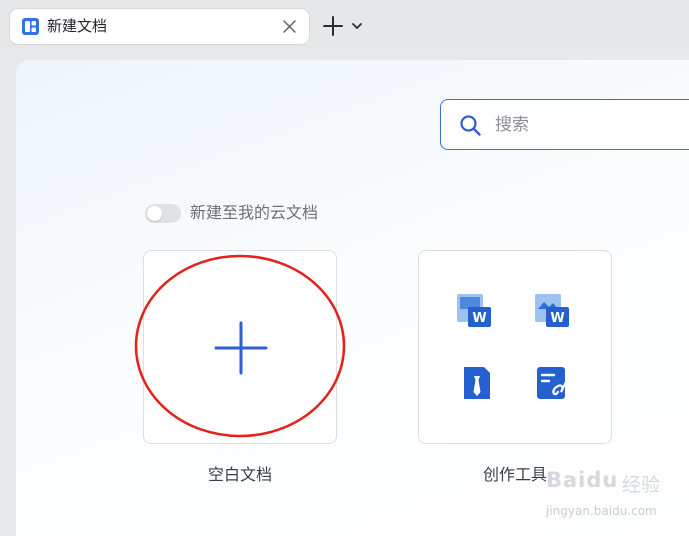 This screenshot has width=689, height=536. What do you see at coordinates (357, 26) in the screenshot?
I see `chevron-down-icon` at bounding box center [357, 26].